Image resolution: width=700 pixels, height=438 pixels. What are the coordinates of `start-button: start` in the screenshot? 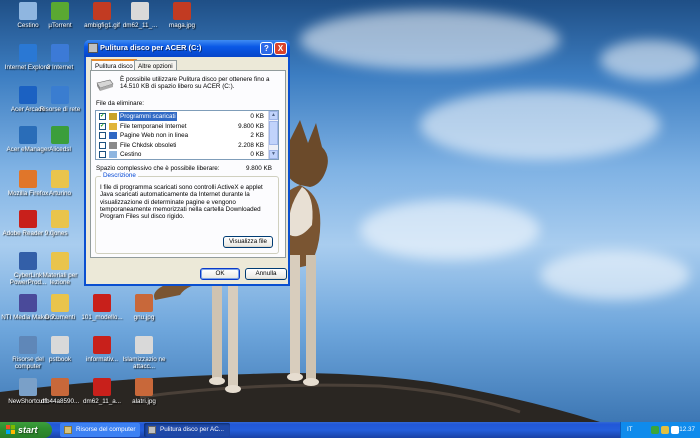 It's located at (26, 430).